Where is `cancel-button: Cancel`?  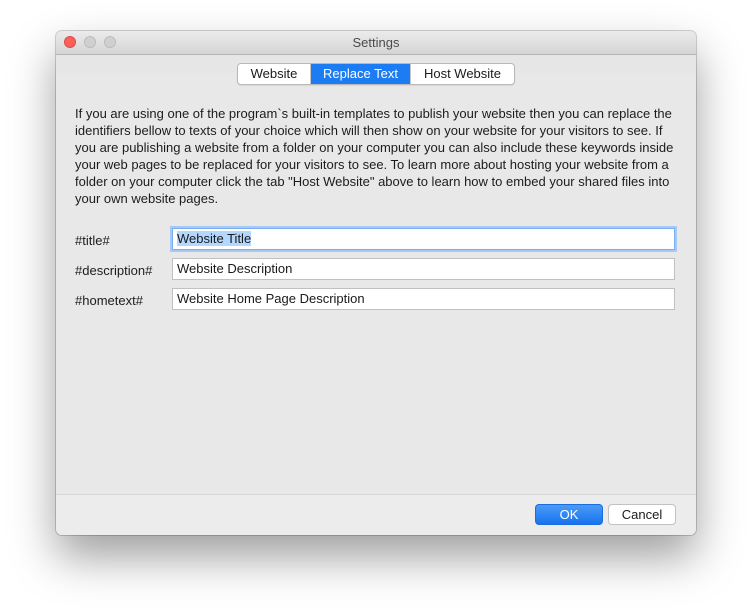
cancel-button: Cancel is located at coordinates (642, 514).